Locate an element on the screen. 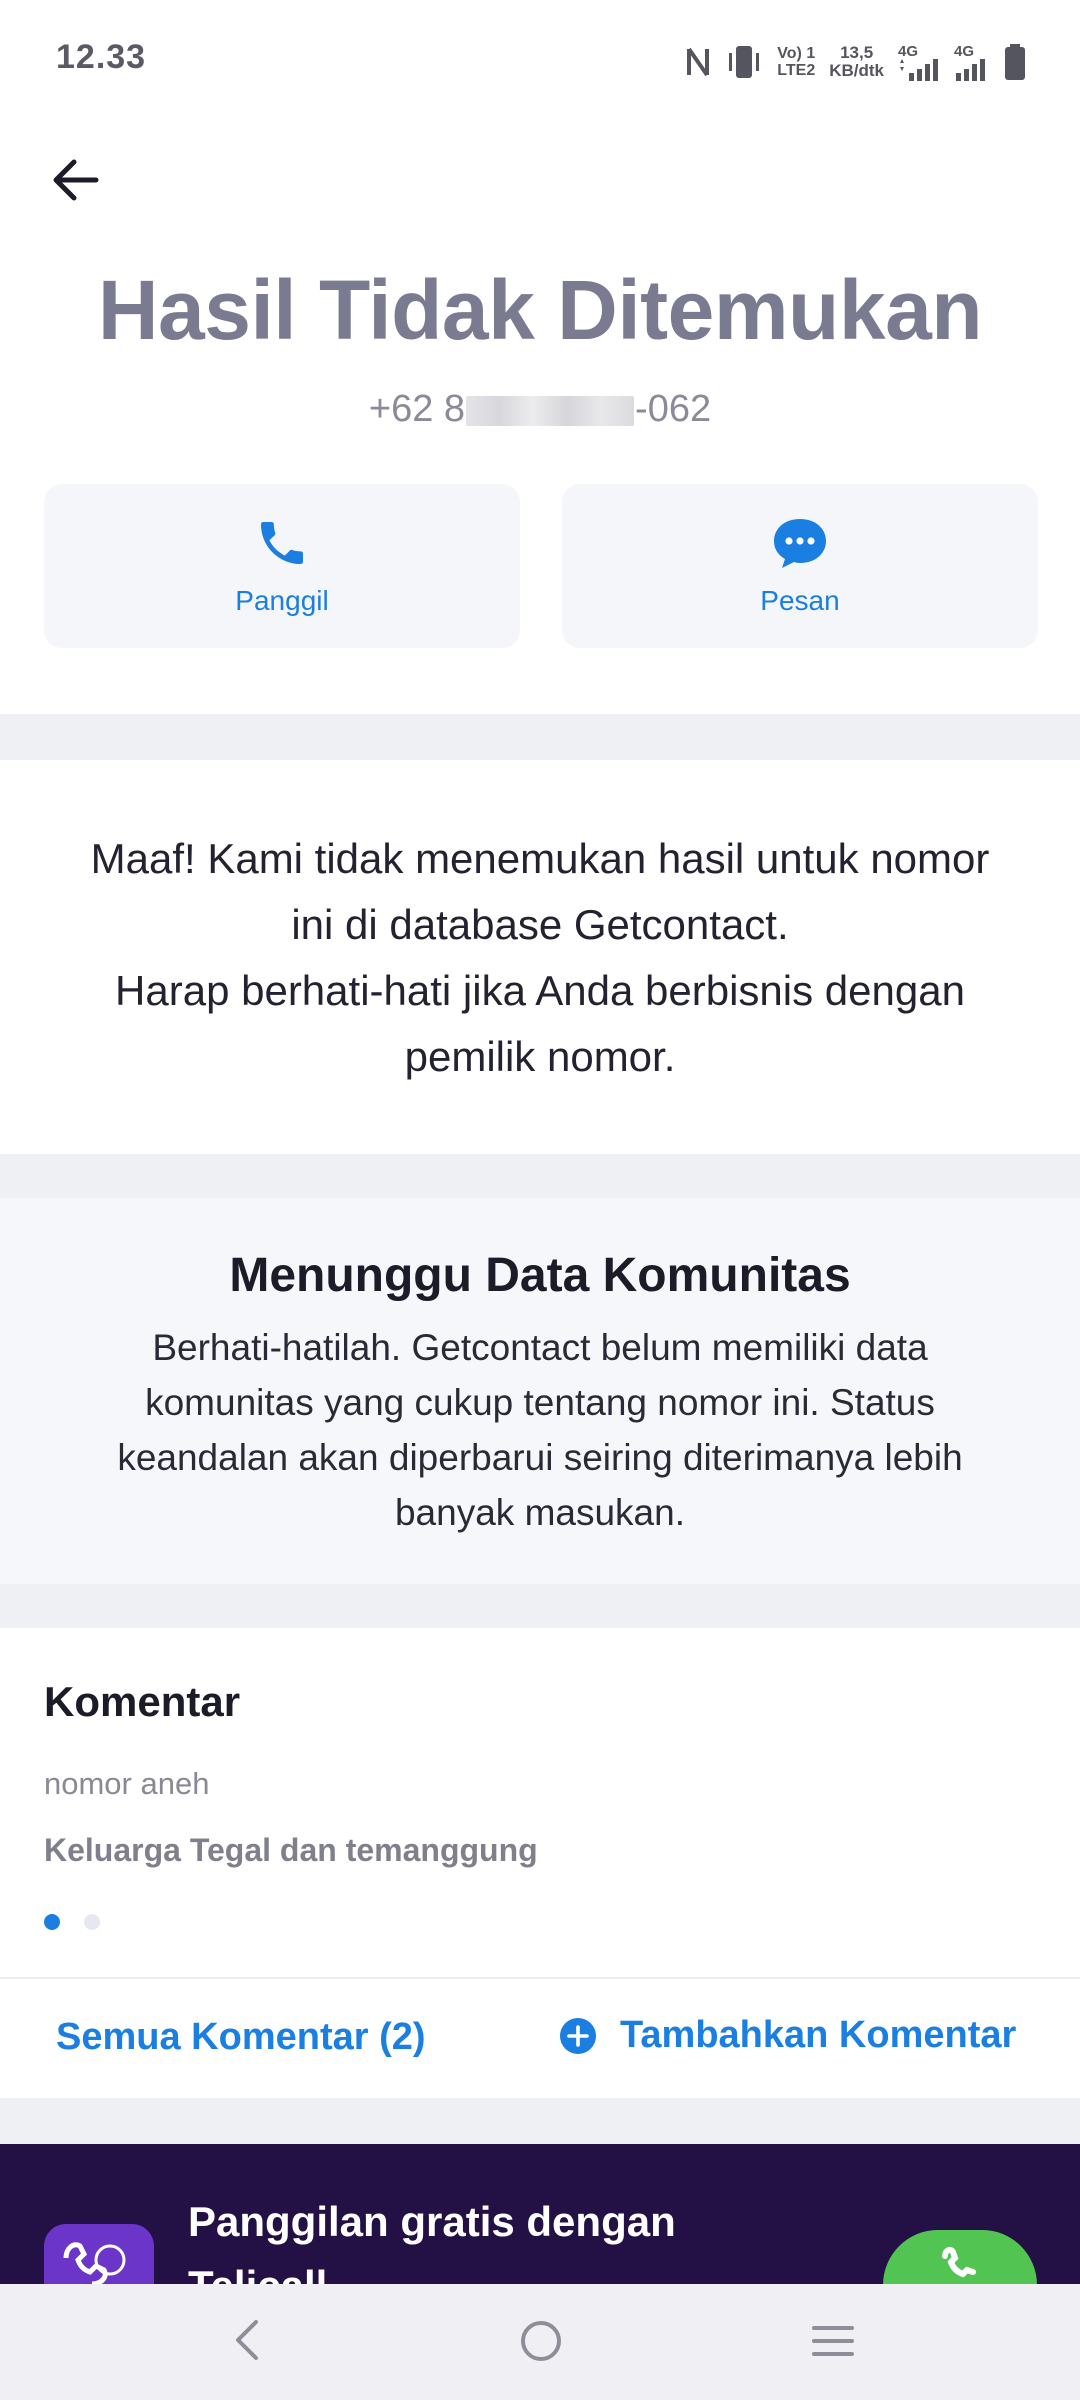  volte-indicator: Vo) 1 LTE2 is located at coordinates (796, 62).